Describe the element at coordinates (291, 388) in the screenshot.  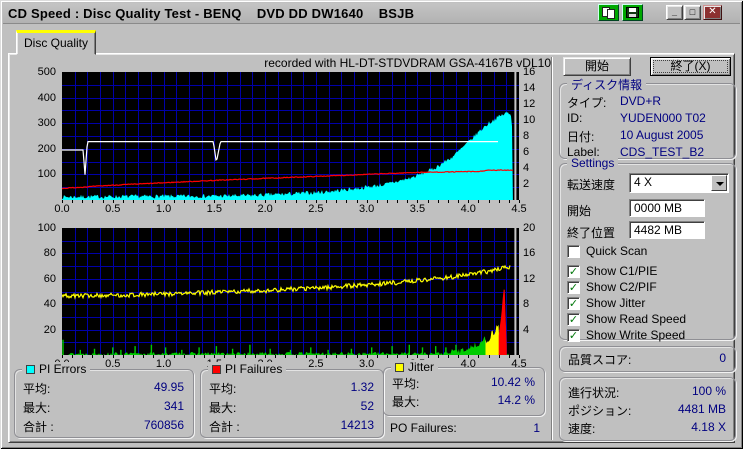
I see `stat-row: 平均: 1.32` at that location.